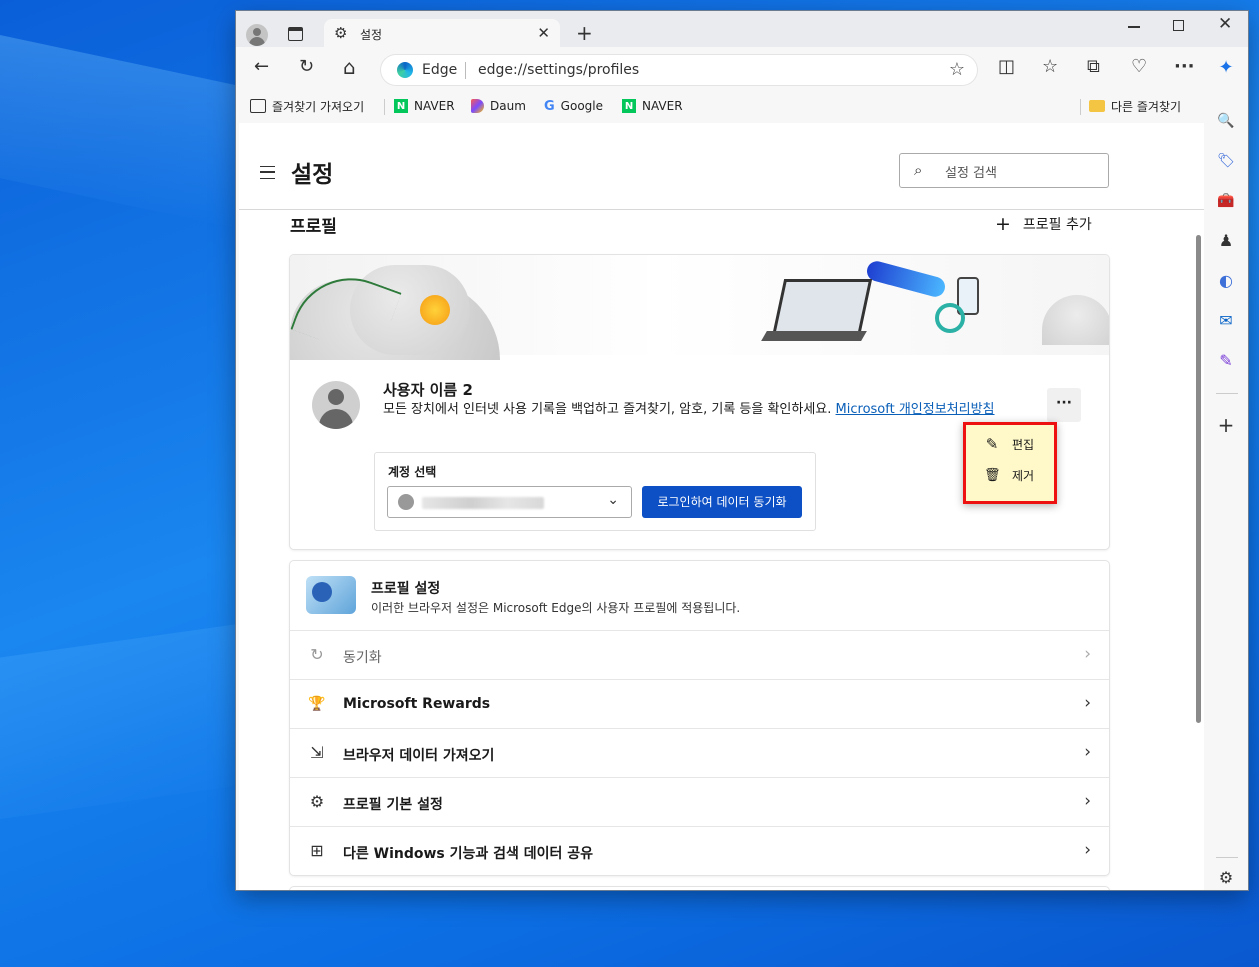 This screenshot has width=1259, height=967. I want to click on bookmark-label: 즐겨찾기 가져오기, so click(318, 106).